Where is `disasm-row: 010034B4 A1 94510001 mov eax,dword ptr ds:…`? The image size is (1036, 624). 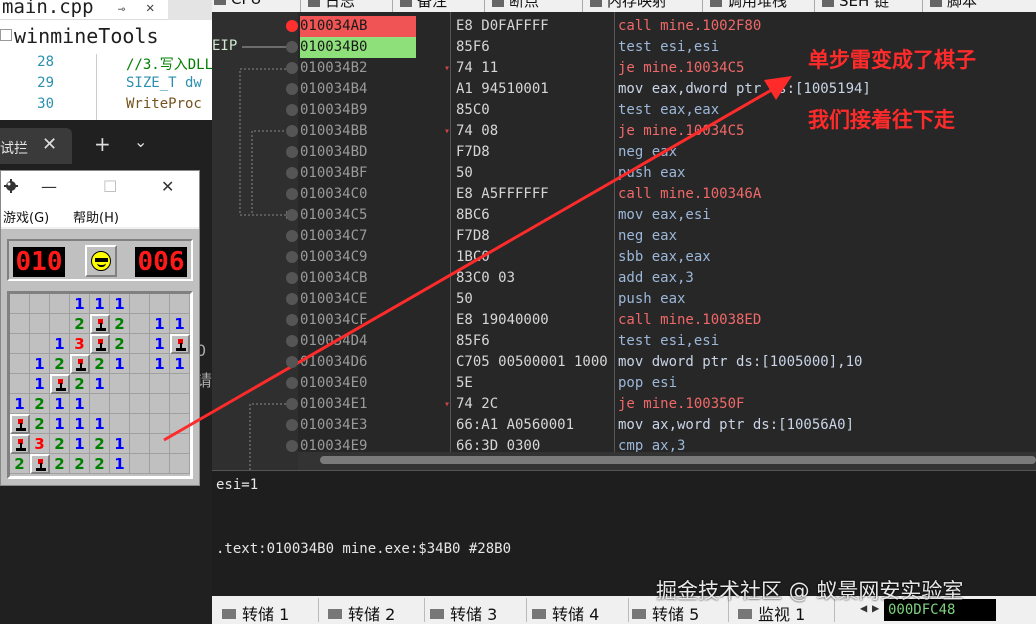
disasm-row: 010034B4 A1 94510001 mov eax,dword ptr ds:… is located at coordinates (667, 89).